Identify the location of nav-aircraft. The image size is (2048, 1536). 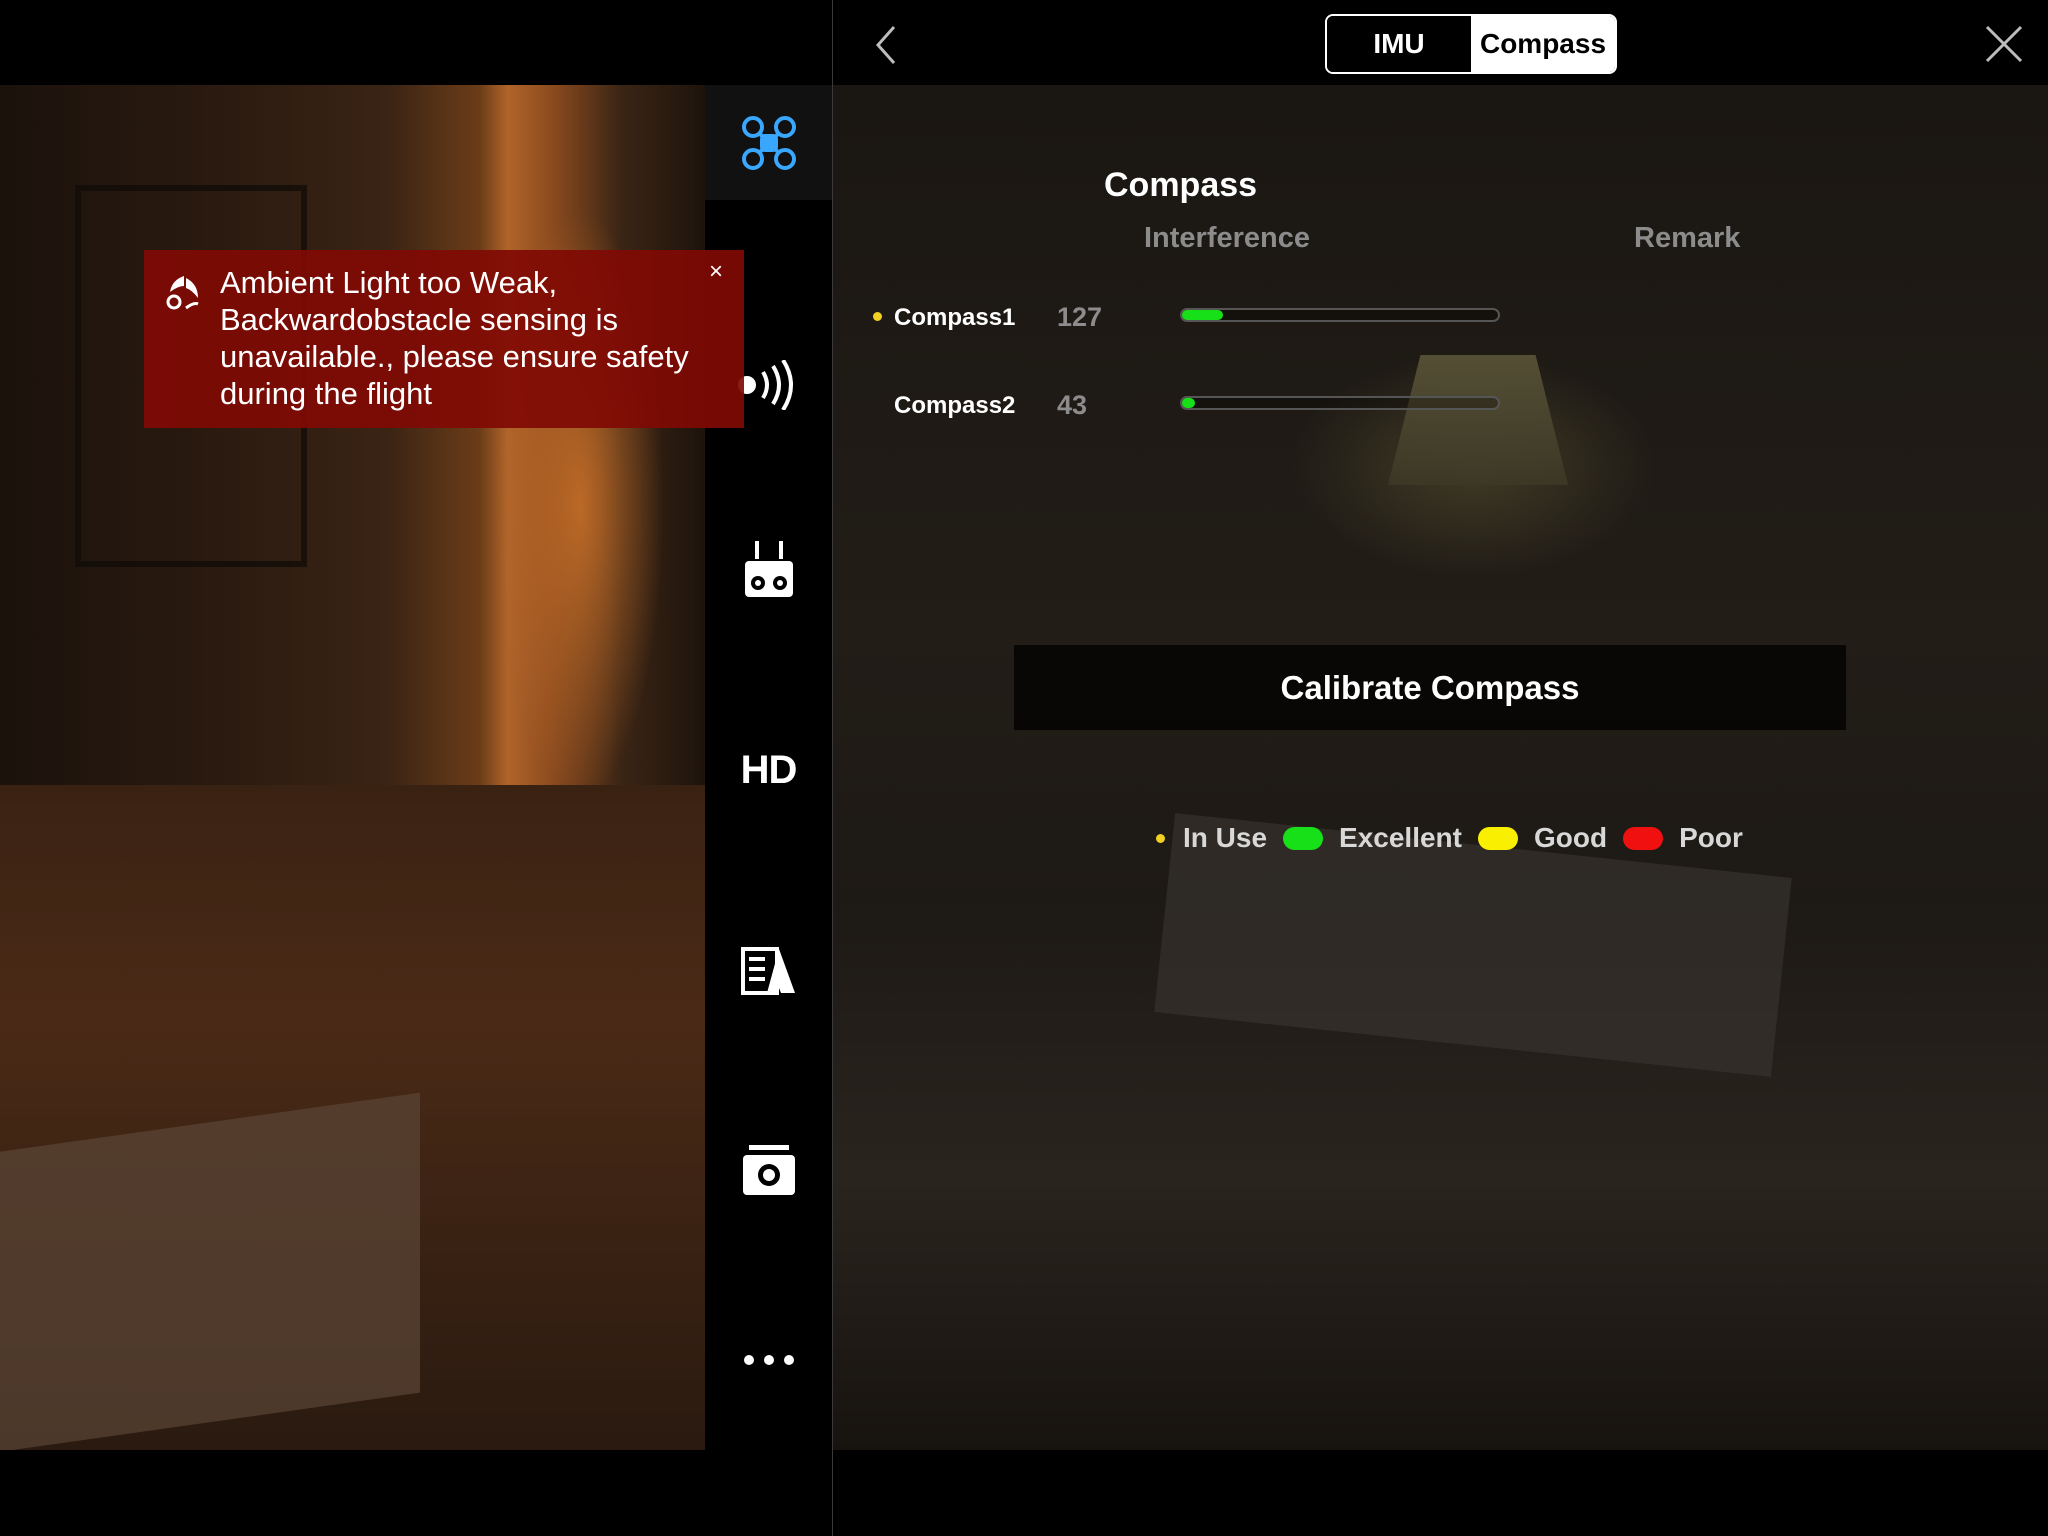
(768, 142).